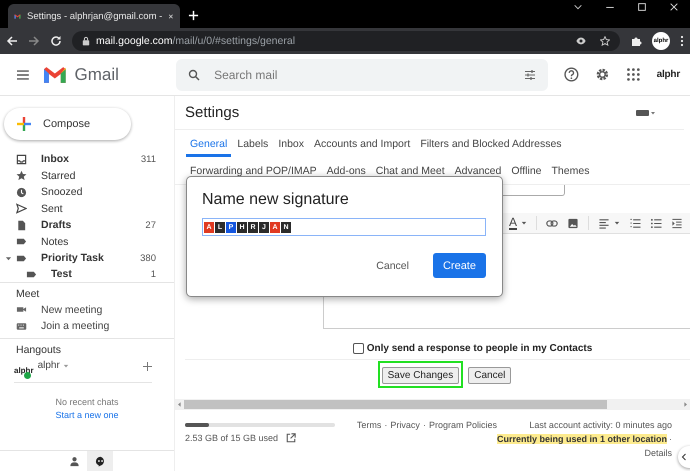 This screenshot has height=471, width=690. I want to click on apps-grid-icon, so click(633, 74).